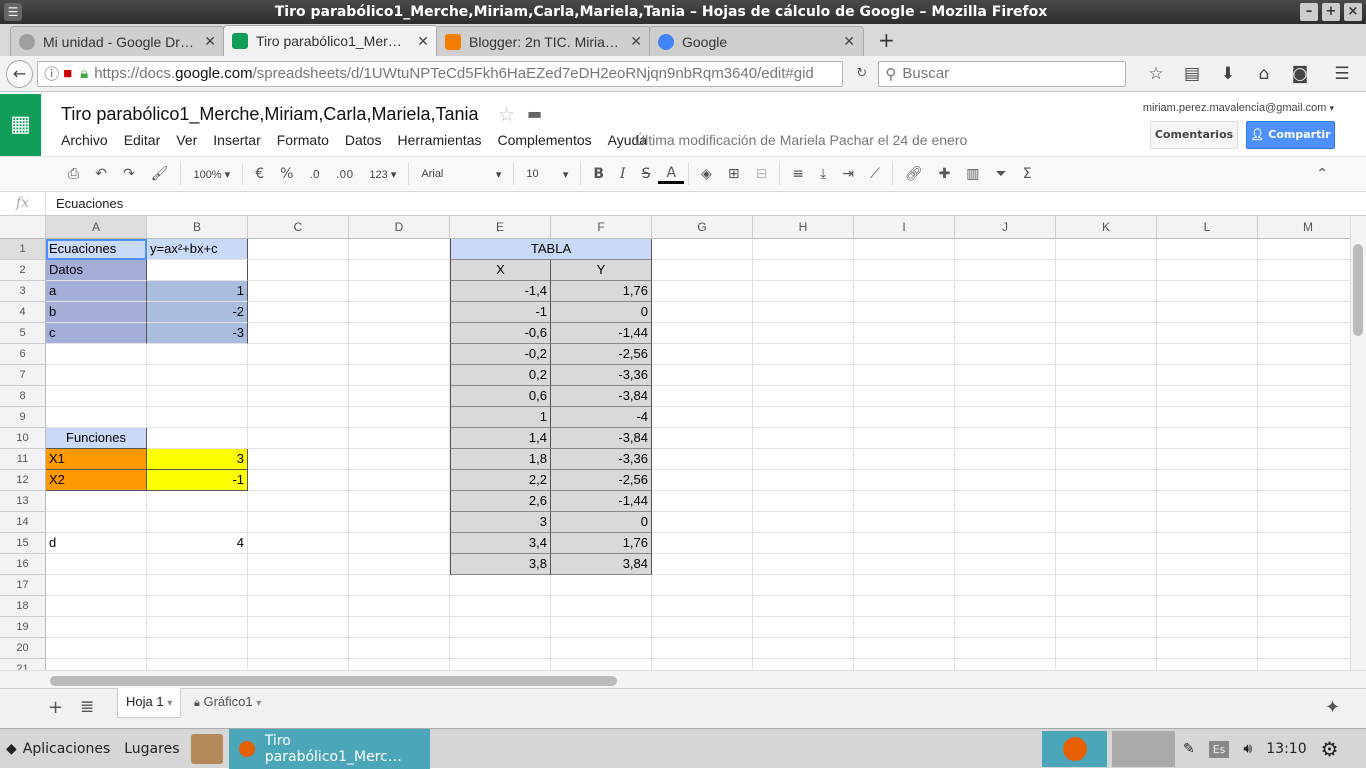 The width and height of the screenshot is (1366, 769). What do you see at coordinates (1005, 501) in the screenshot?
I see `cell-j13` at bounding box center [1005, 501].